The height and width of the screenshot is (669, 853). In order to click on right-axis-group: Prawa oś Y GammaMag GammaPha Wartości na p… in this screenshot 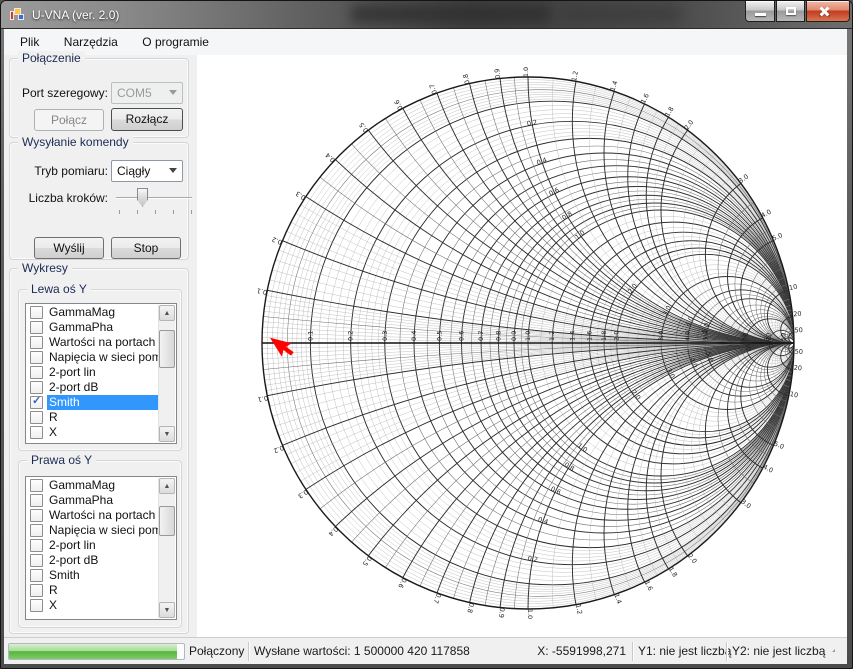, I will do `click(100, 540)`.